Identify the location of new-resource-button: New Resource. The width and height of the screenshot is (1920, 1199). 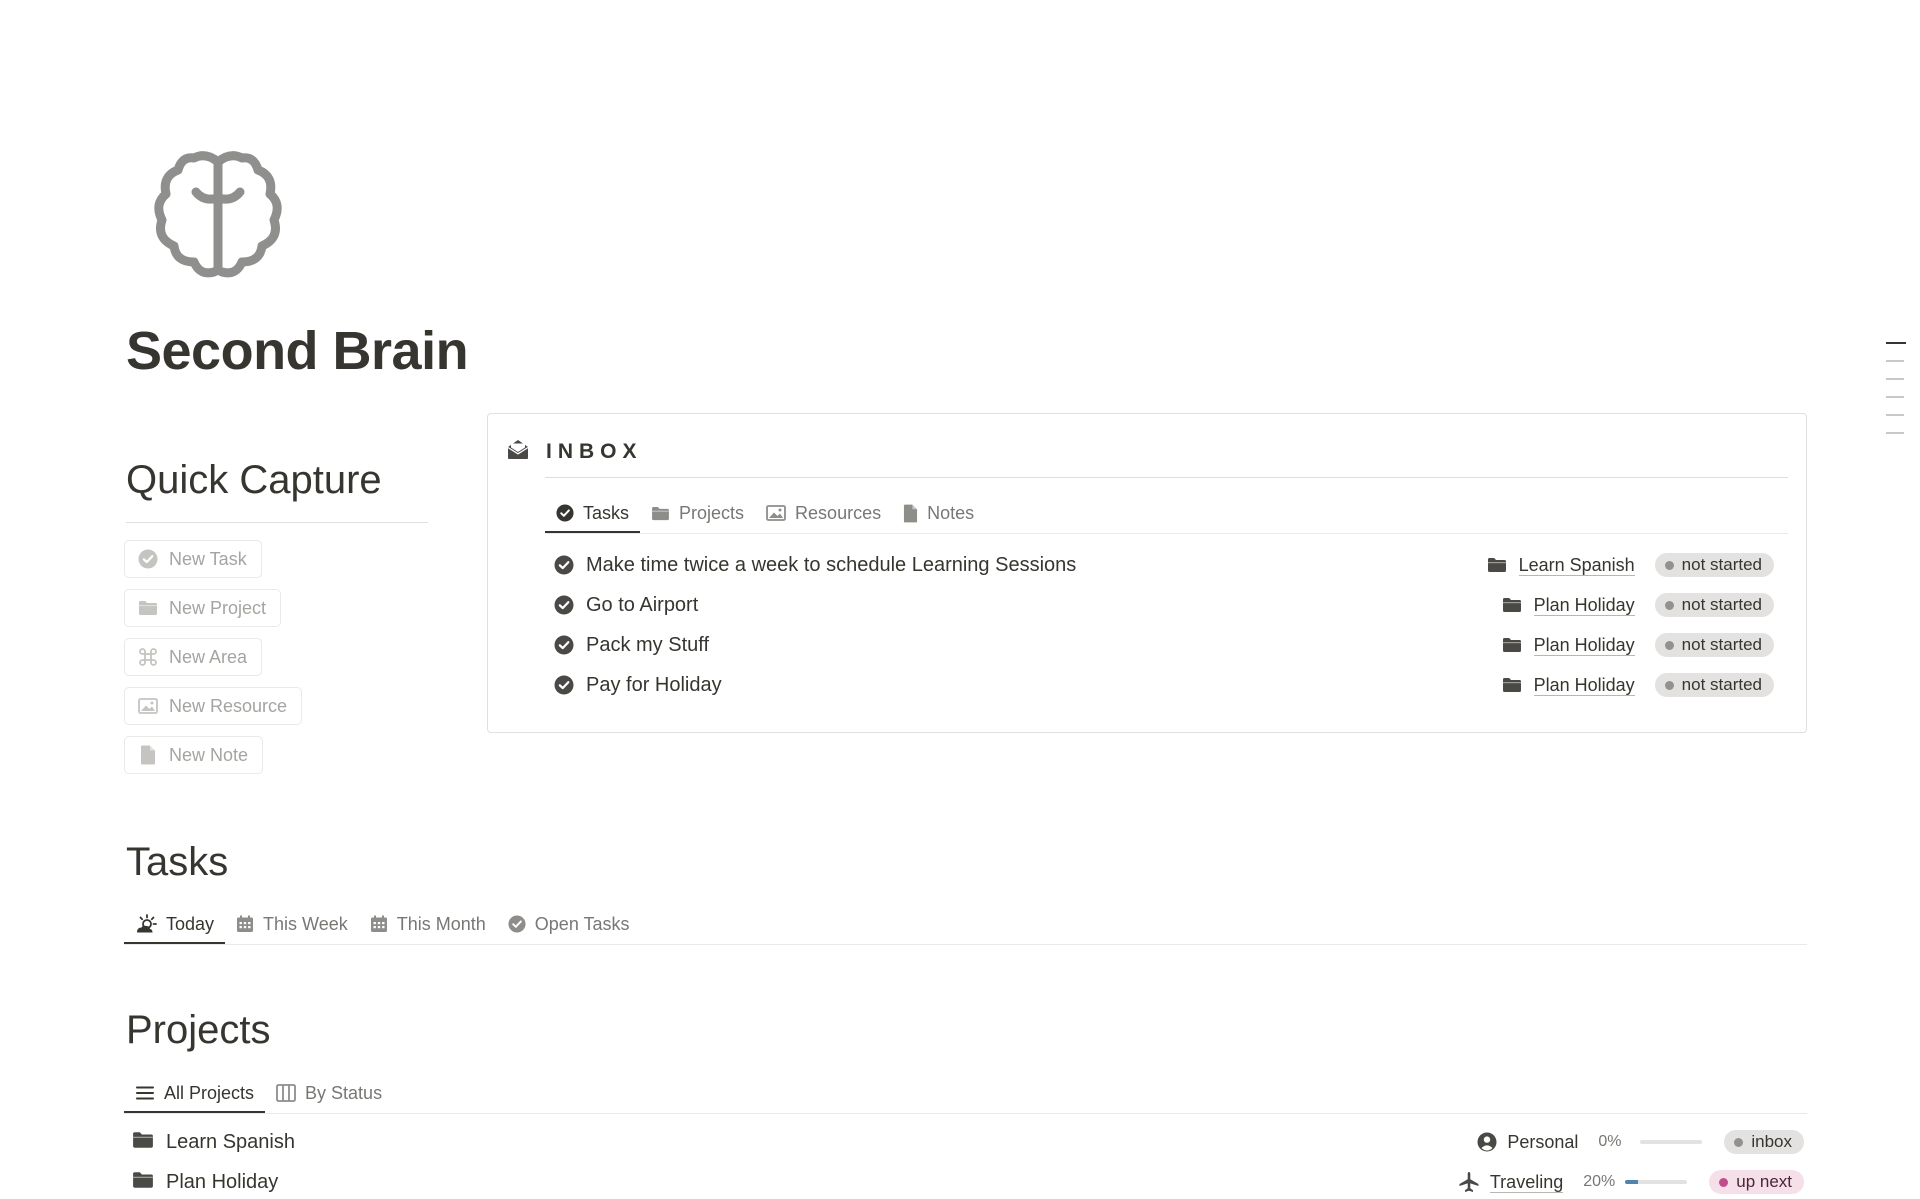
(213, 706).